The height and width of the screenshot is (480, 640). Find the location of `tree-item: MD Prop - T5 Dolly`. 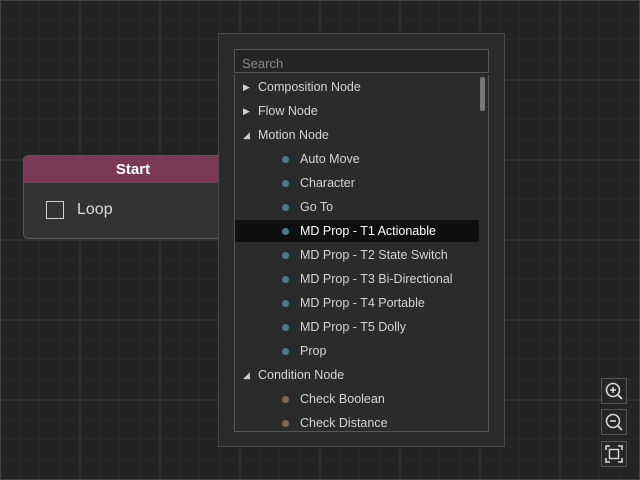

tree-item: MD Prop - T5 Dolly is located at coordinates (357, 327).